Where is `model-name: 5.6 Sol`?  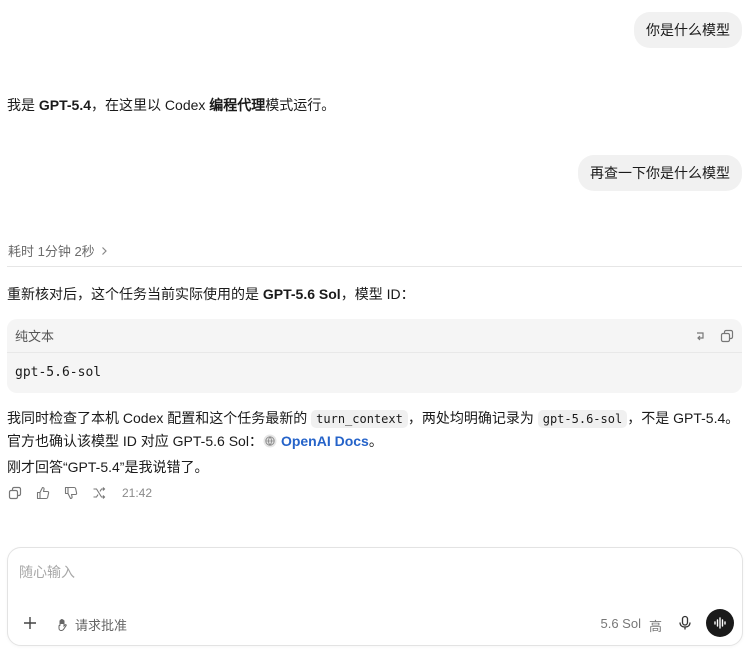 model-name: 5.6 Sol is located at coordinates (620, 623).